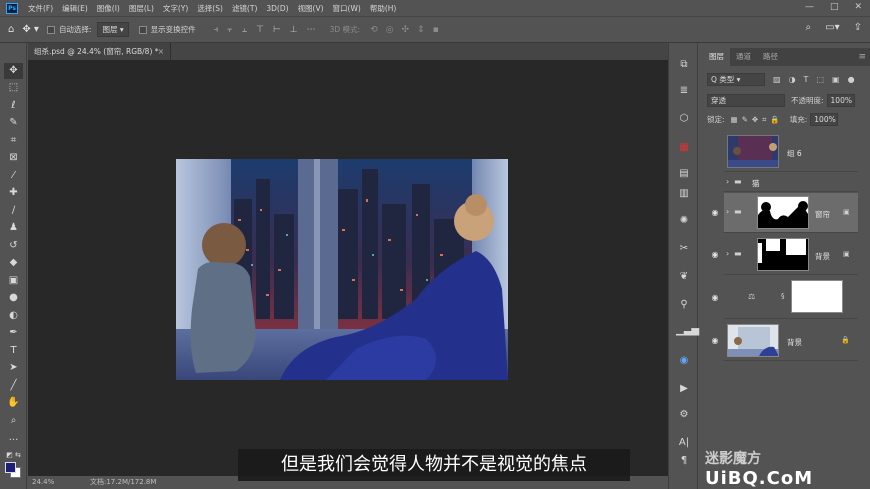 The image size is (870, 489). Describe the element at coordinates (13, 281) in the screenshot. I see `gradient-tool-icon: ▣` at that location.